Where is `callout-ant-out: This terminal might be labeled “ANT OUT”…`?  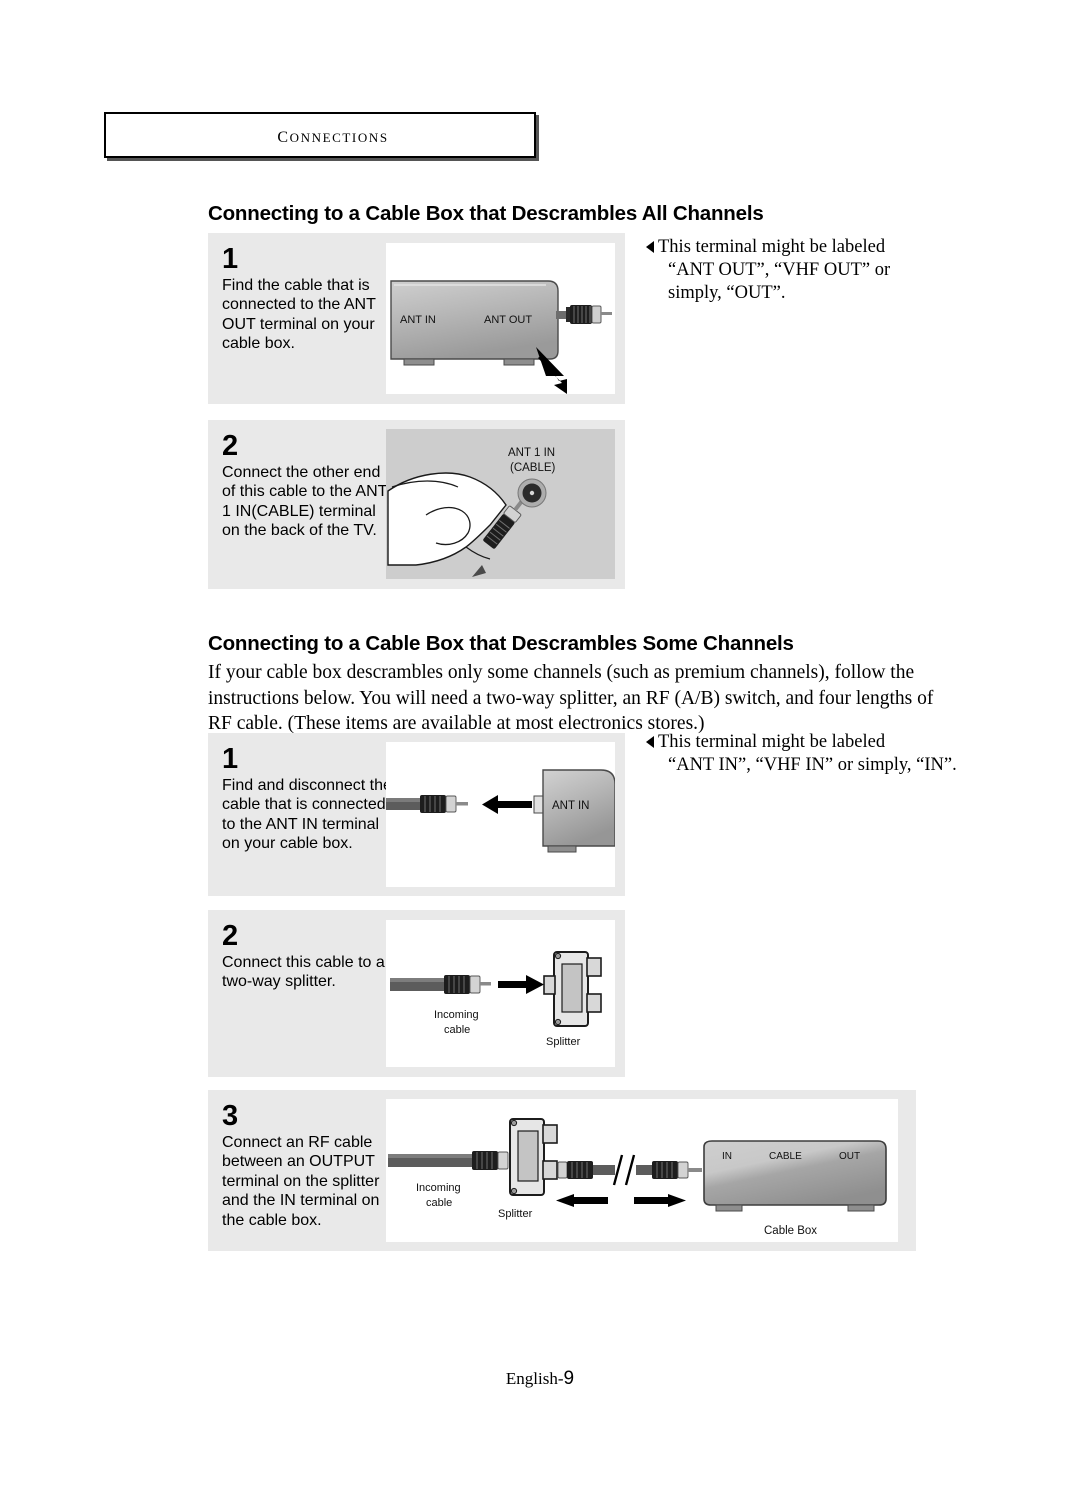 callout-ant-out: This terminal might be labeled “ANT OUT”… is located at coordinates (796, 270).